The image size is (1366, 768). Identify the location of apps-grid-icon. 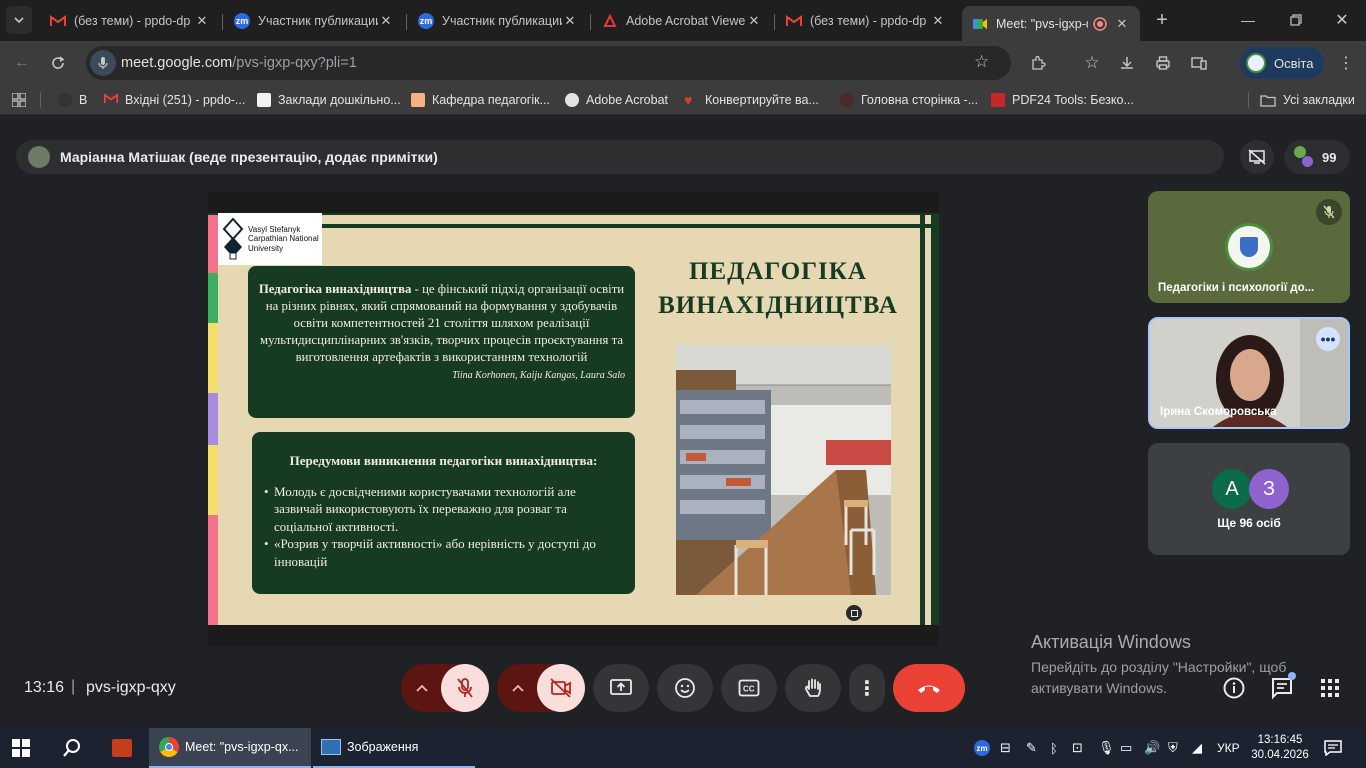
(1330, 688).